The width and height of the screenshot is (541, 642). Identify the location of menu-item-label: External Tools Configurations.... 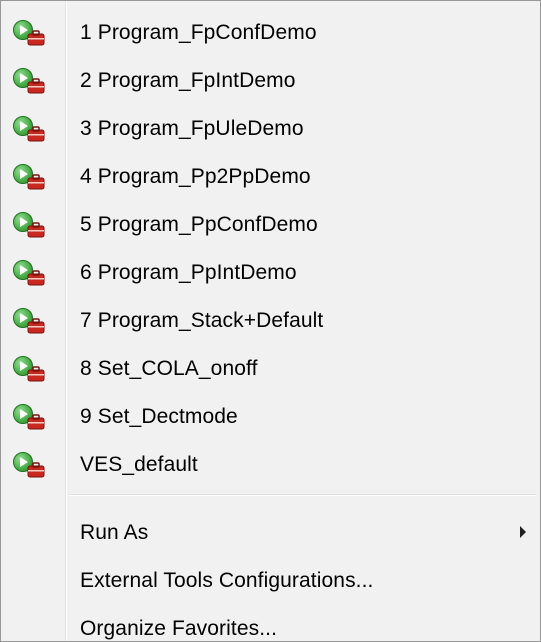
(227, 580).